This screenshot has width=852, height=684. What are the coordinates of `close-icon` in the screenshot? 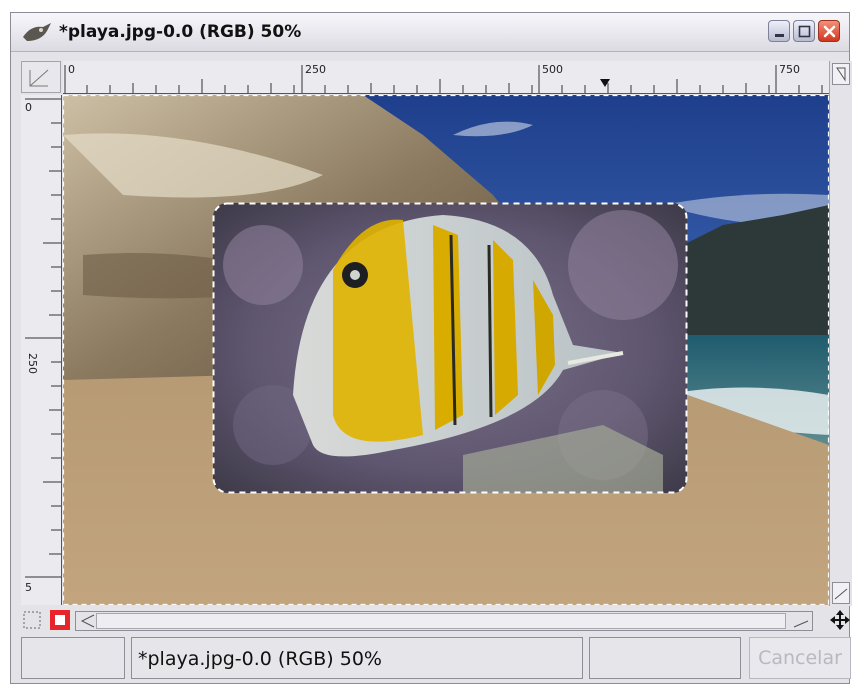 It's located at (829, 31).